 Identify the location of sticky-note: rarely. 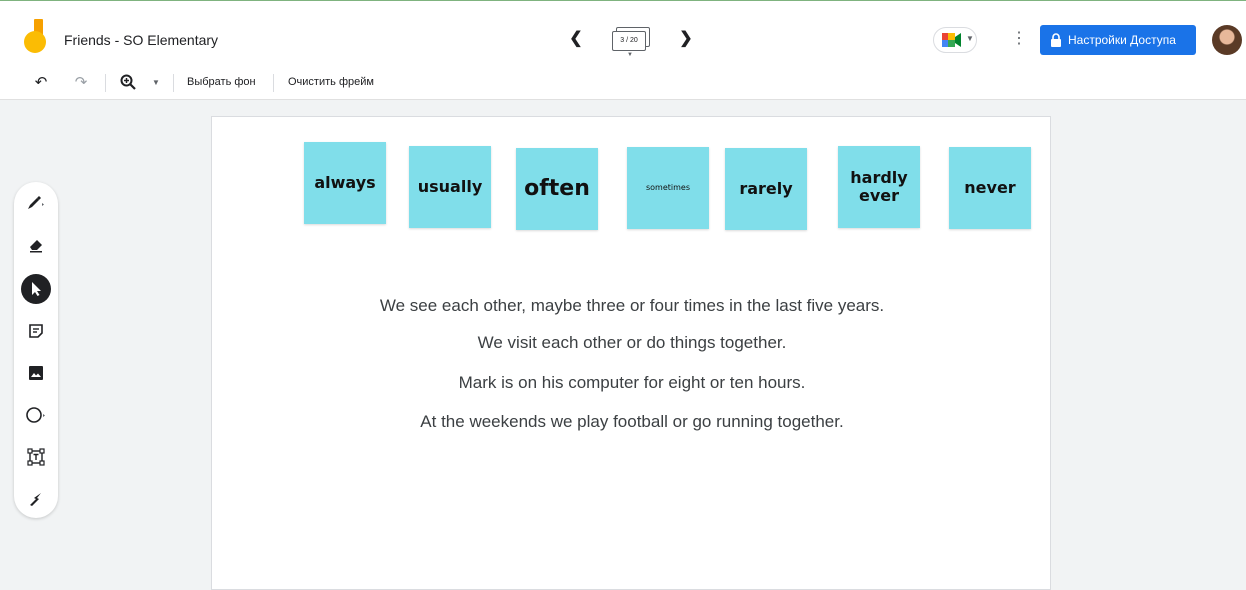
(766, 189).